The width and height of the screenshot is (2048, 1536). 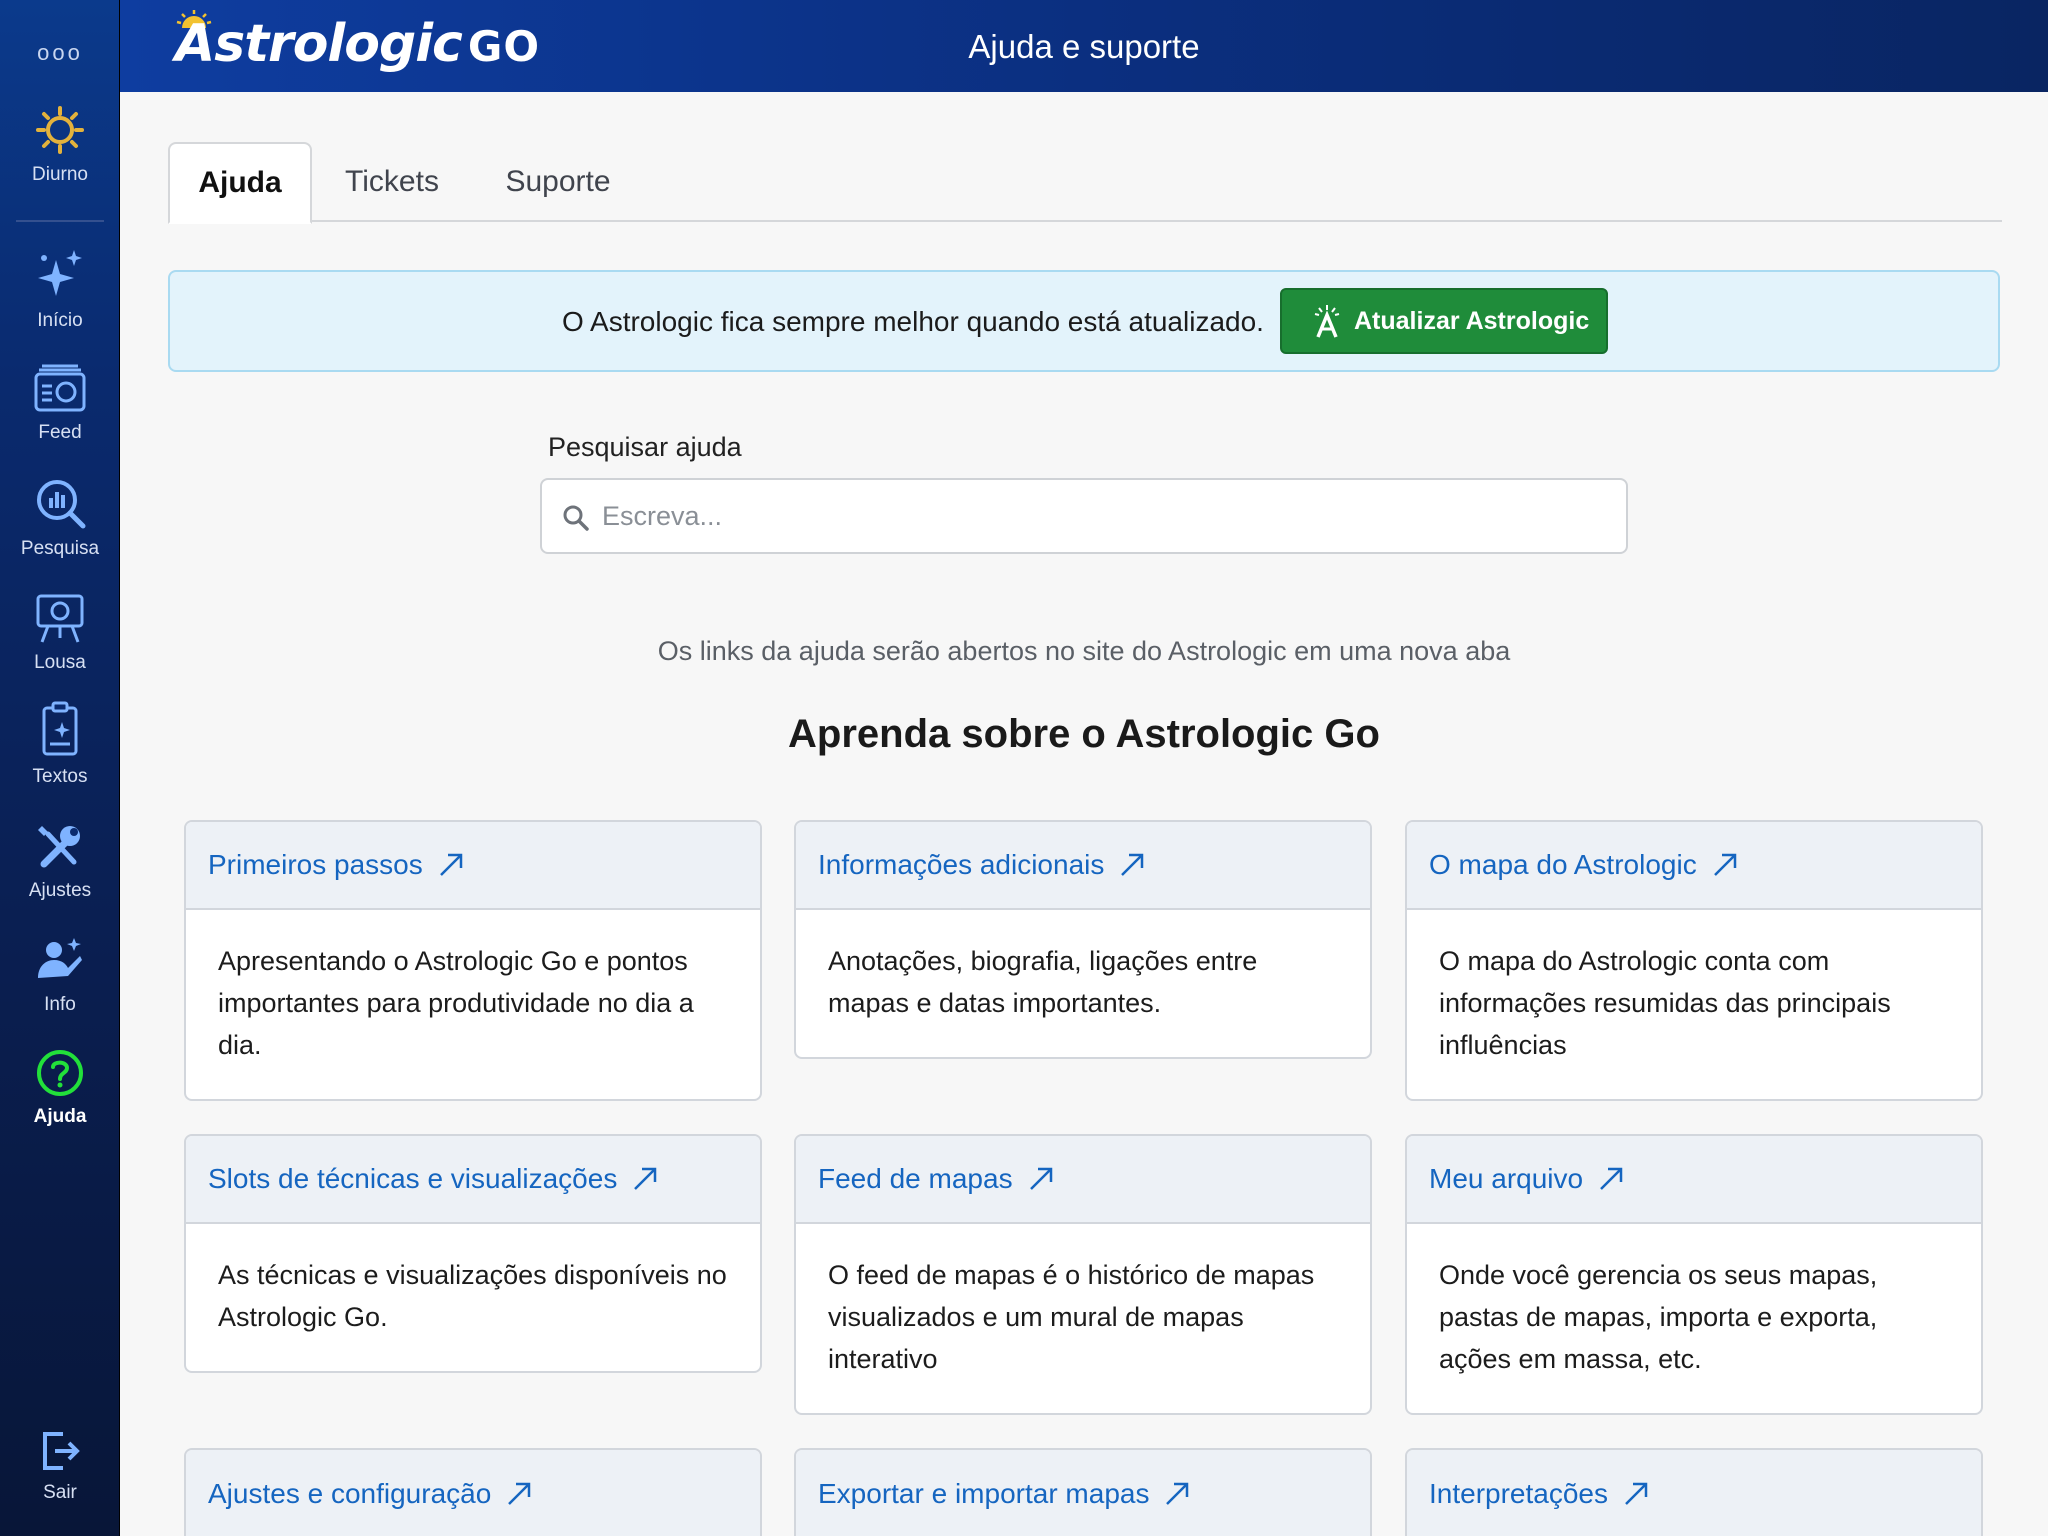 What do you see at coordinates (576, 518) in the screenshot?
I see `search-icon` at bounding box center [576, 518].